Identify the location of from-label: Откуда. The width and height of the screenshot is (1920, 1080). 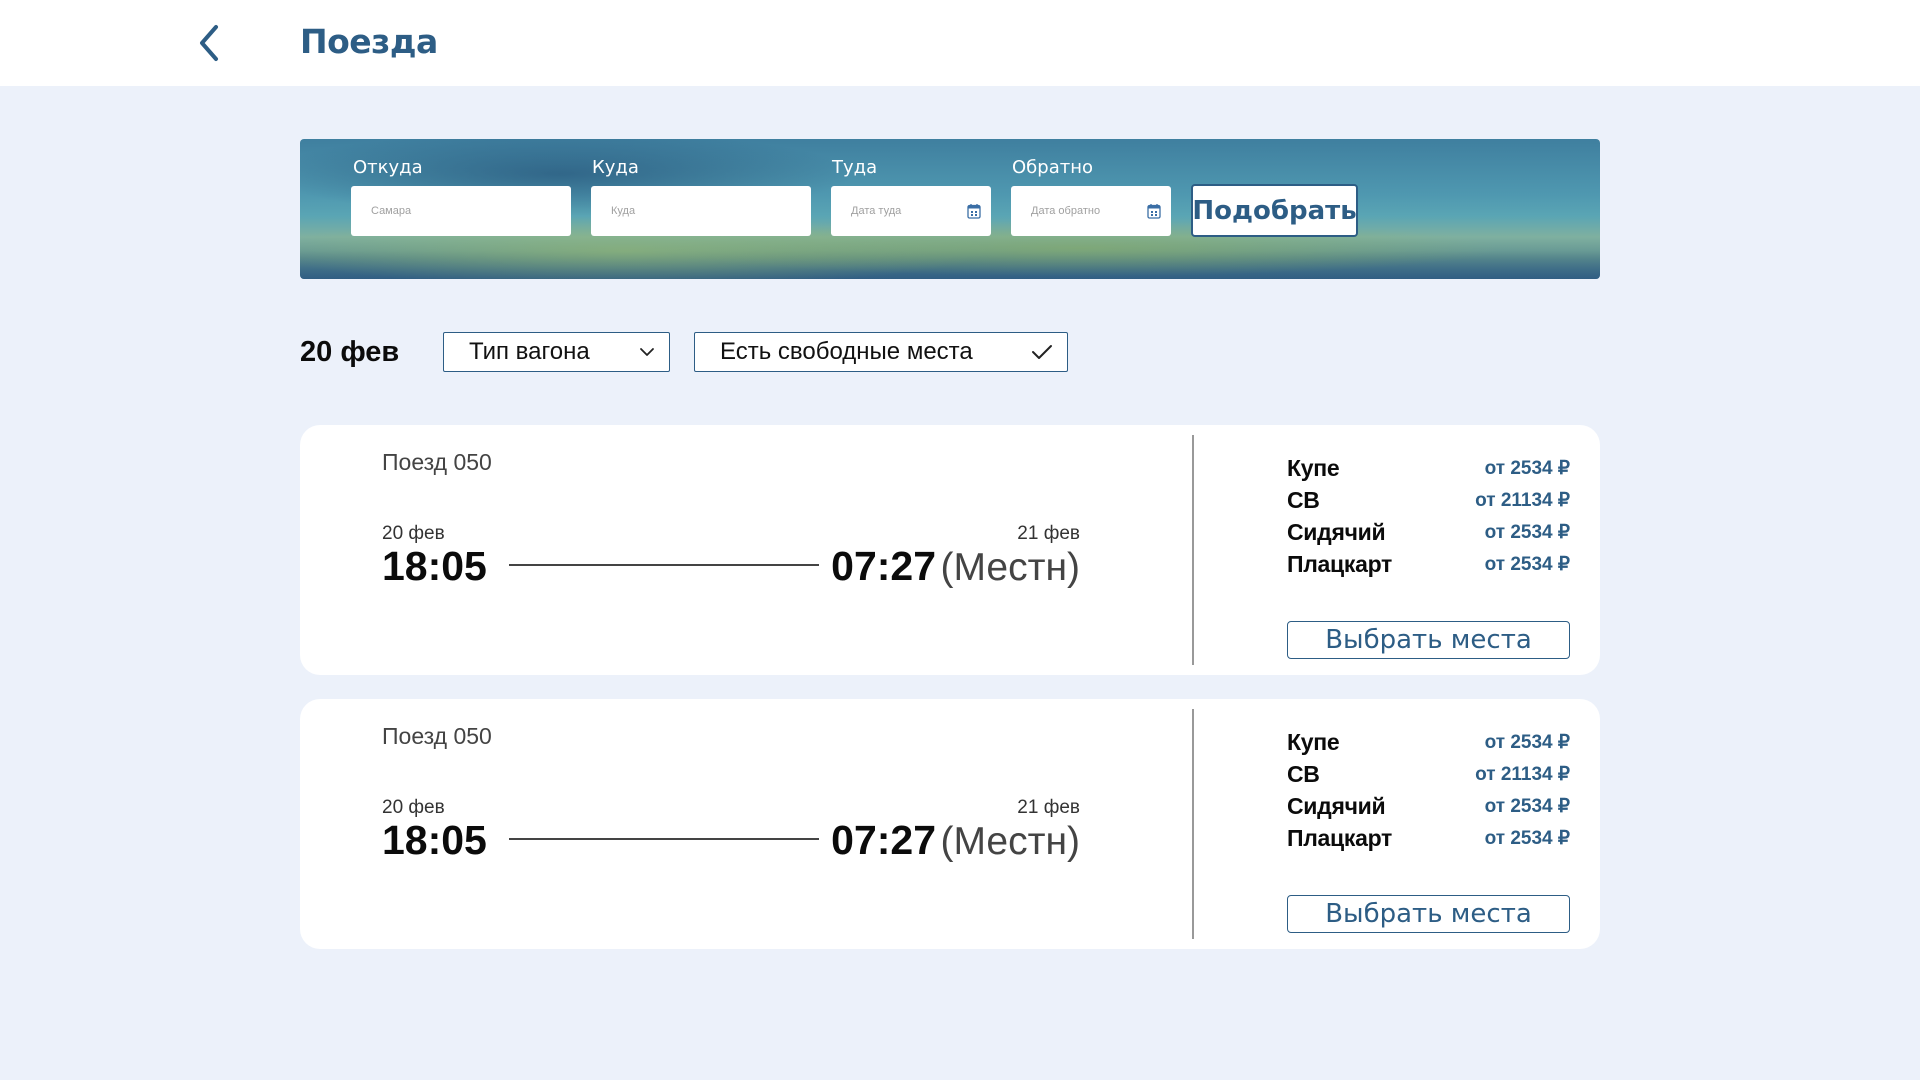
(388, 167).